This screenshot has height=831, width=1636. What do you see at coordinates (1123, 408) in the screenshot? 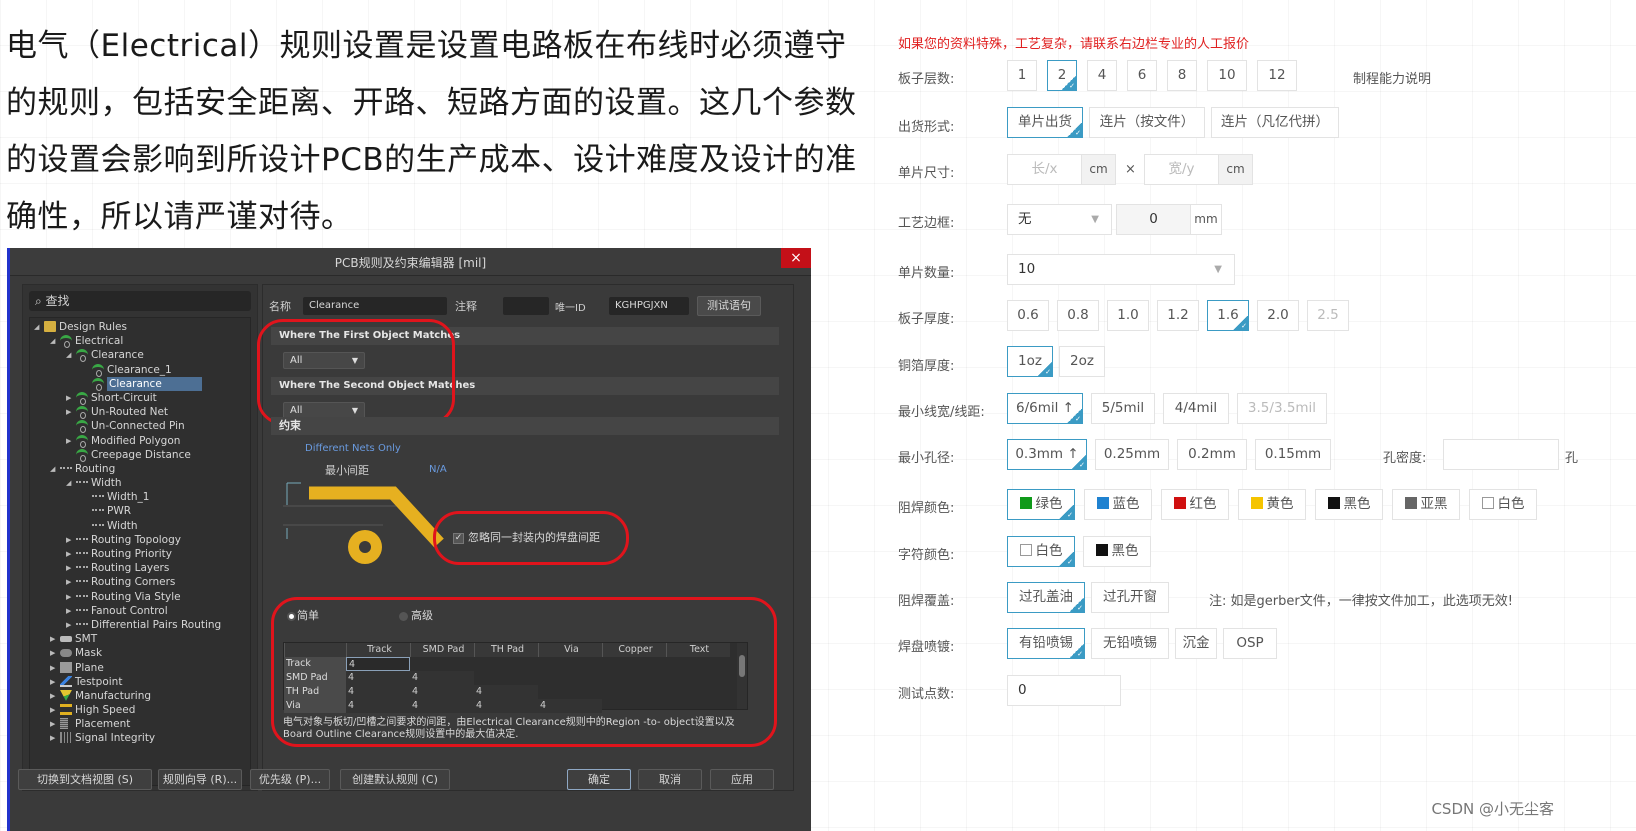
I see `option-trace: 5/5mil` at bounding box center [1123, 408].